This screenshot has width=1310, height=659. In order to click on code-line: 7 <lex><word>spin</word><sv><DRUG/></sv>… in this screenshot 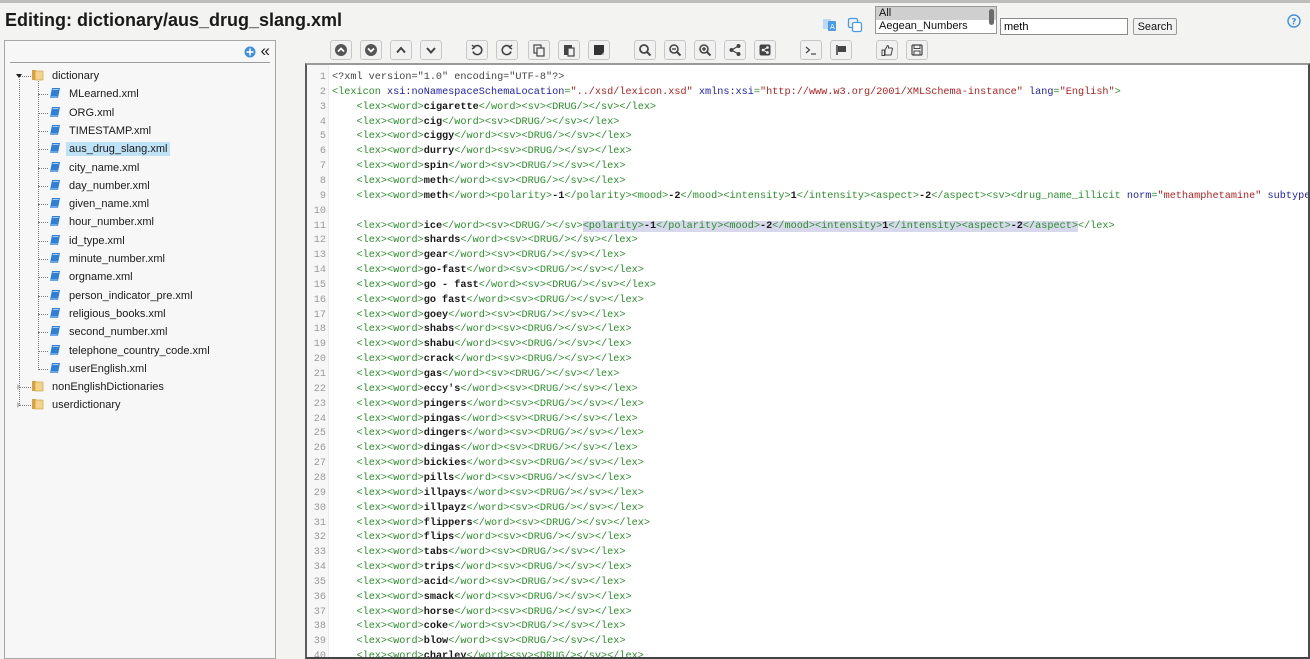, I will do `click(466, 166)`.